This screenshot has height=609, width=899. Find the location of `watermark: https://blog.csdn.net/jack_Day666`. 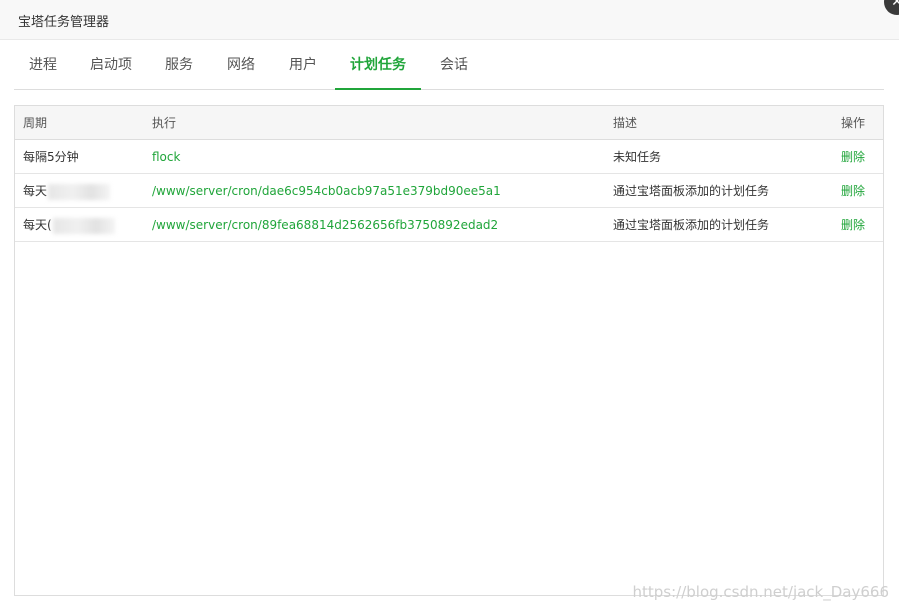

watermark: https://blog.csdn.net/jack_Day666 is located at coordinates (761, 592).